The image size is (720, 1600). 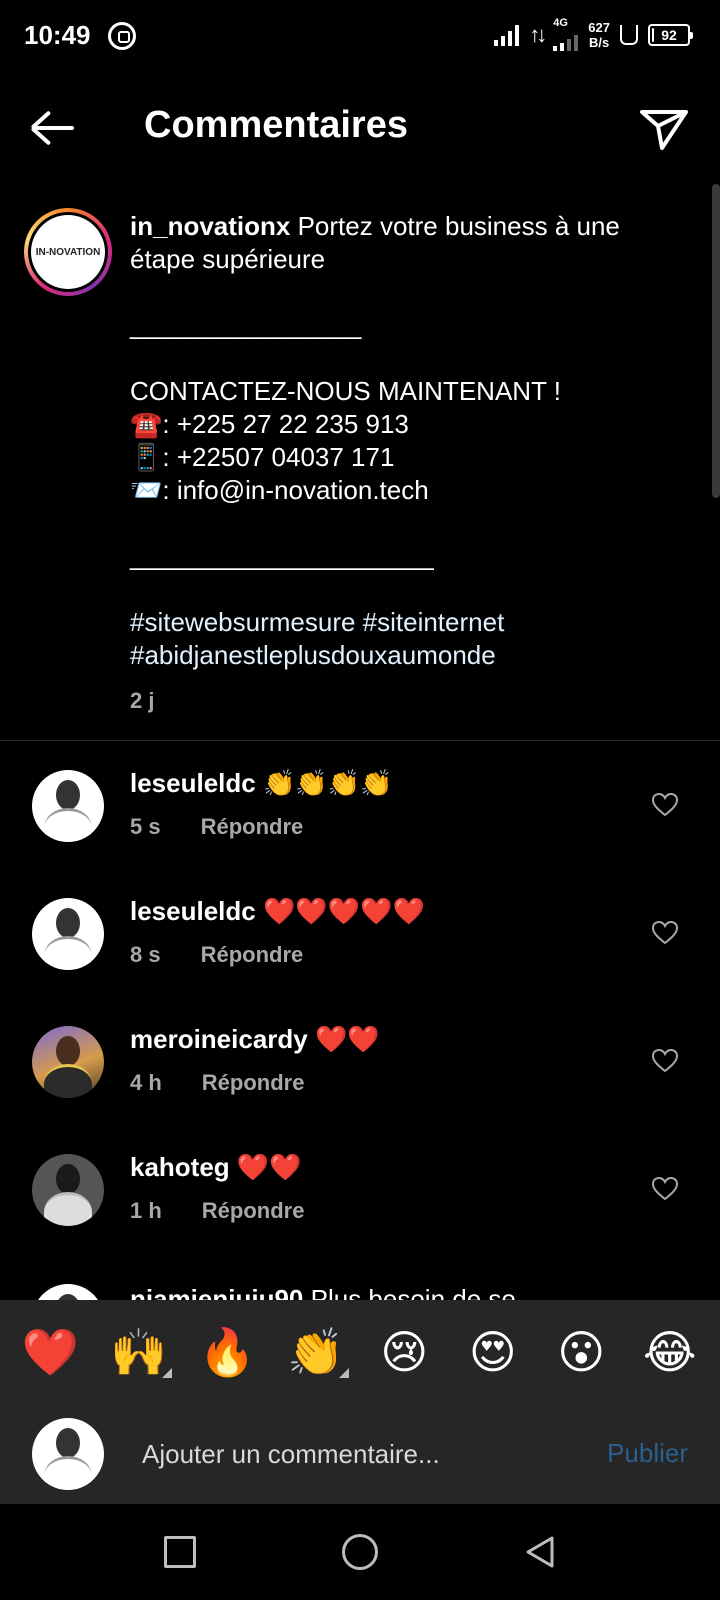 I want to click on reaction-clap: 👏, so click(x=316, y=1352).